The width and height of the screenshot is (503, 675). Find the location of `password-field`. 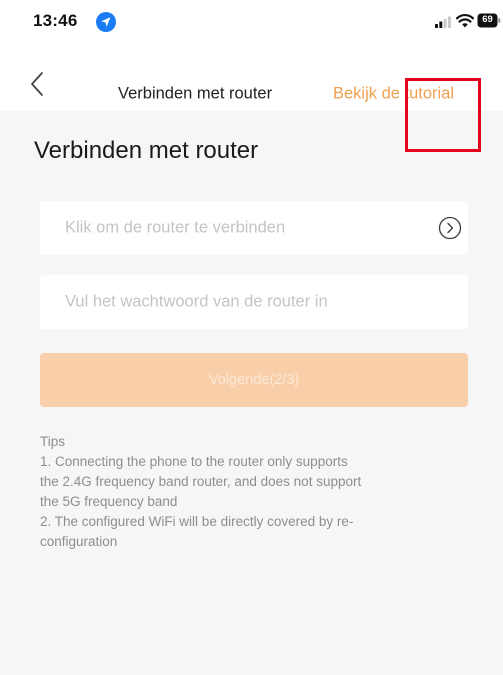

password-field is located at coordinates (254, 302).